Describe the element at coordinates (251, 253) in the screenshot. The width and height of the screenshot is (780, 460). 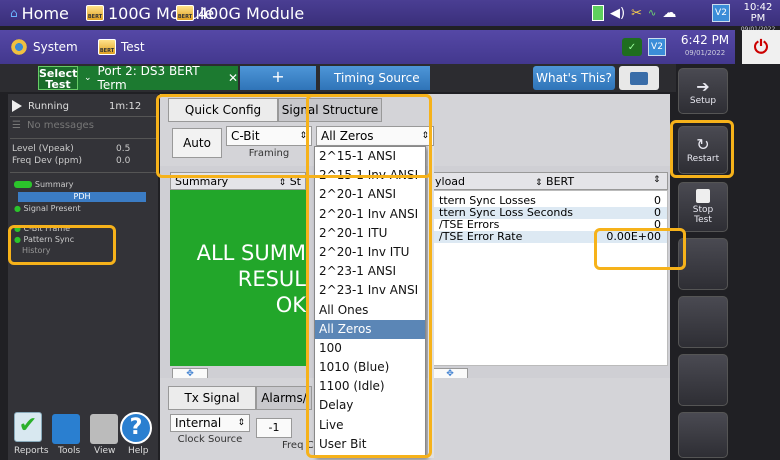
I see `summary-big-line1: ALL SUMM` at that location.